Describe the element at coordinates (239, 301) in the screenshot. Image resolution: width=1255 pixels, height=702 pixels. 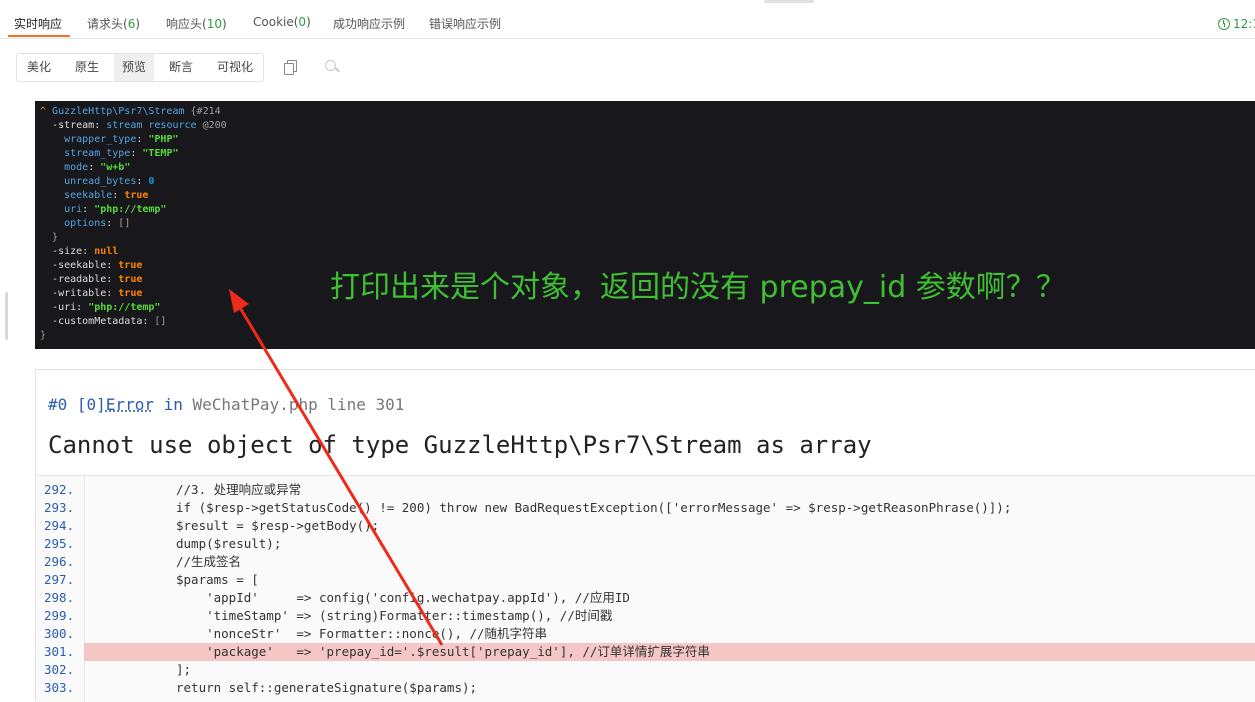
I see `arrow-head` at that location.